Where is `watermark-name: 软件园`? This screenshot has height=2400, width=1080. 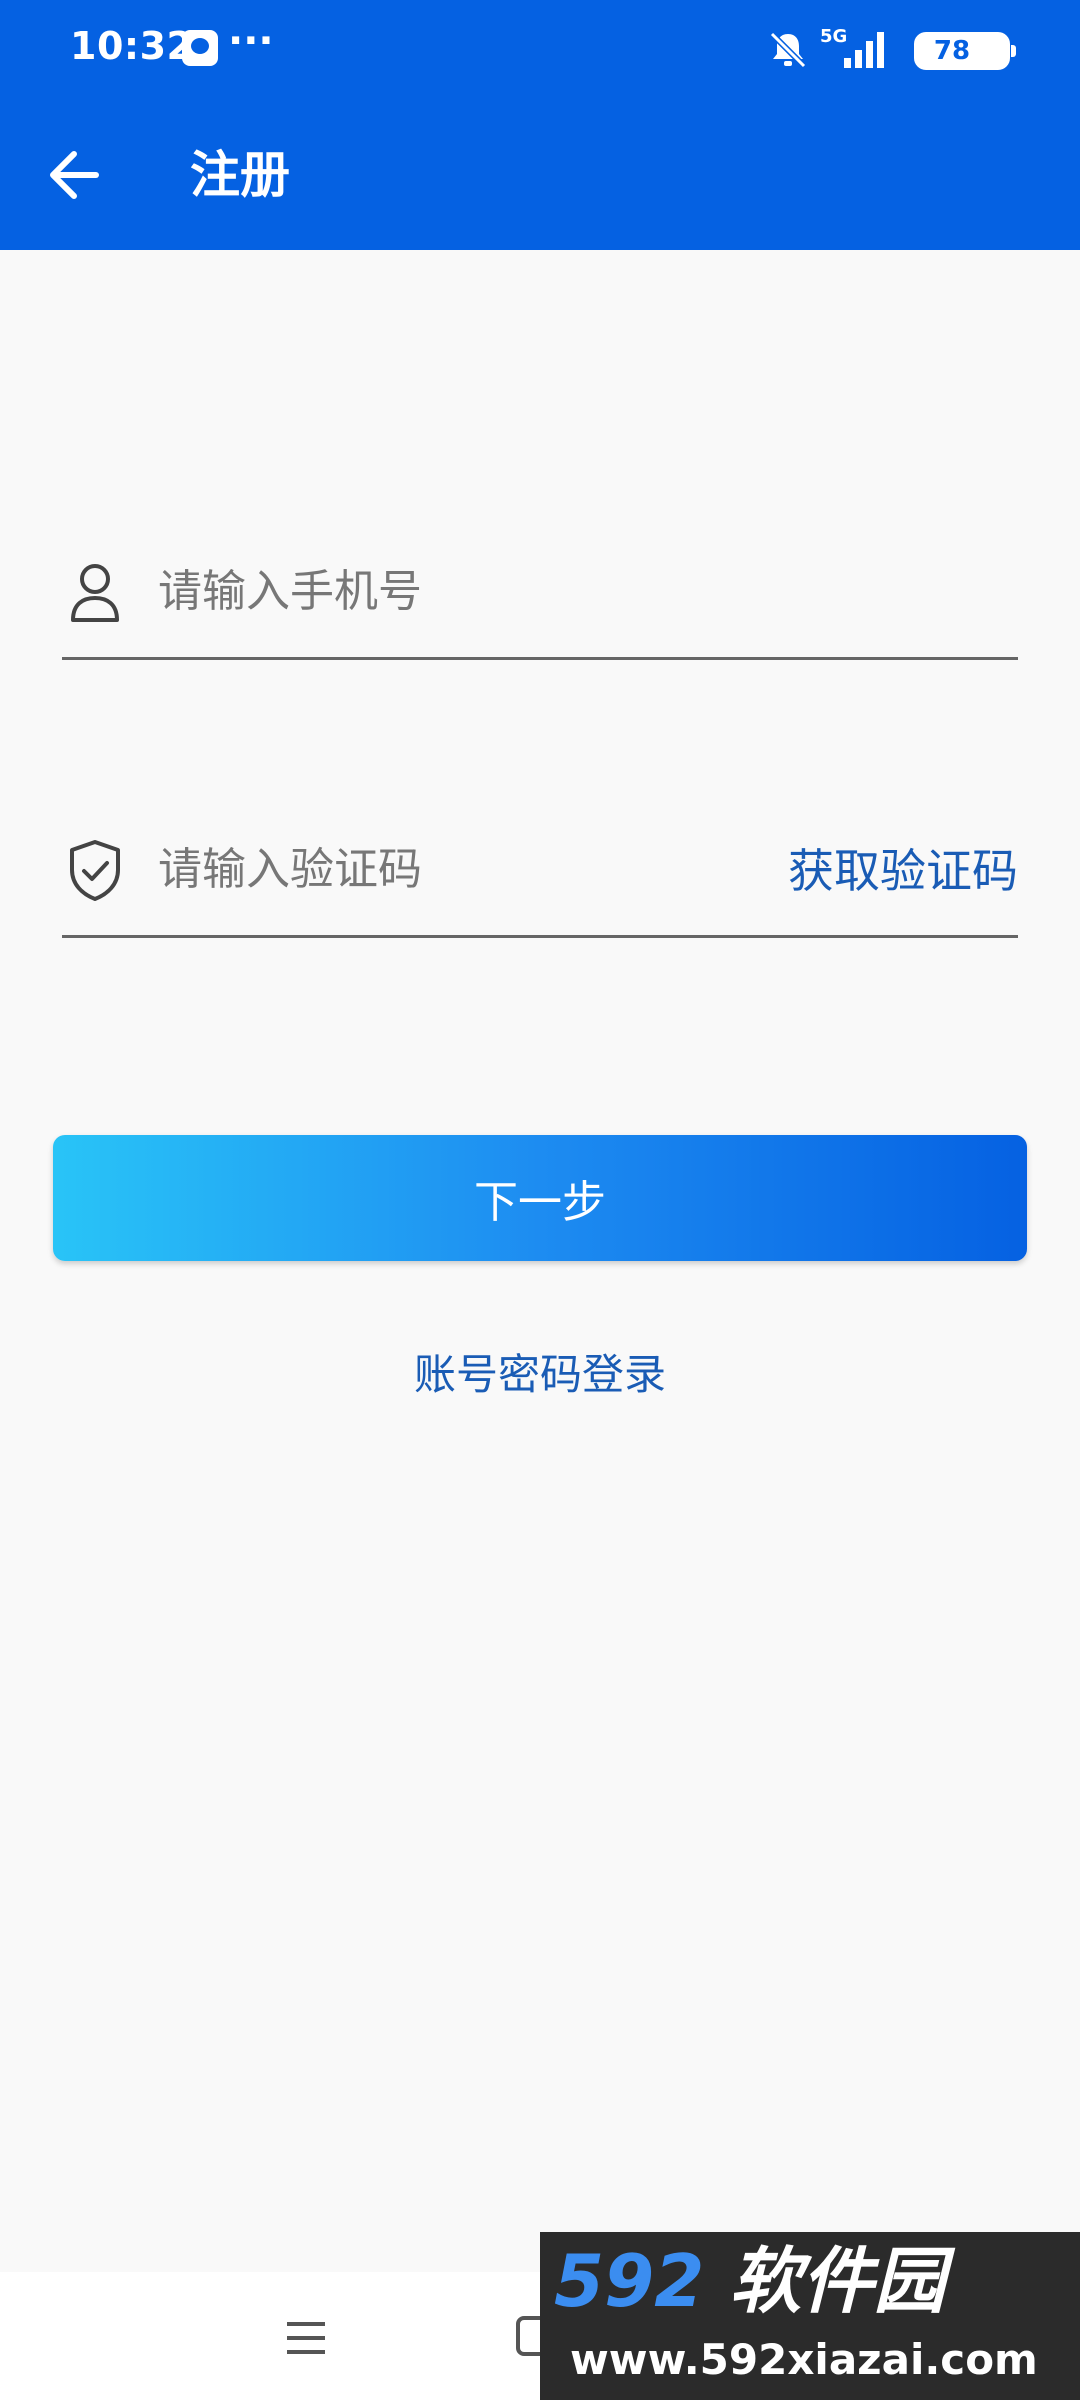 watermark-name: 软件园 is located at coordinates (837, 2281).